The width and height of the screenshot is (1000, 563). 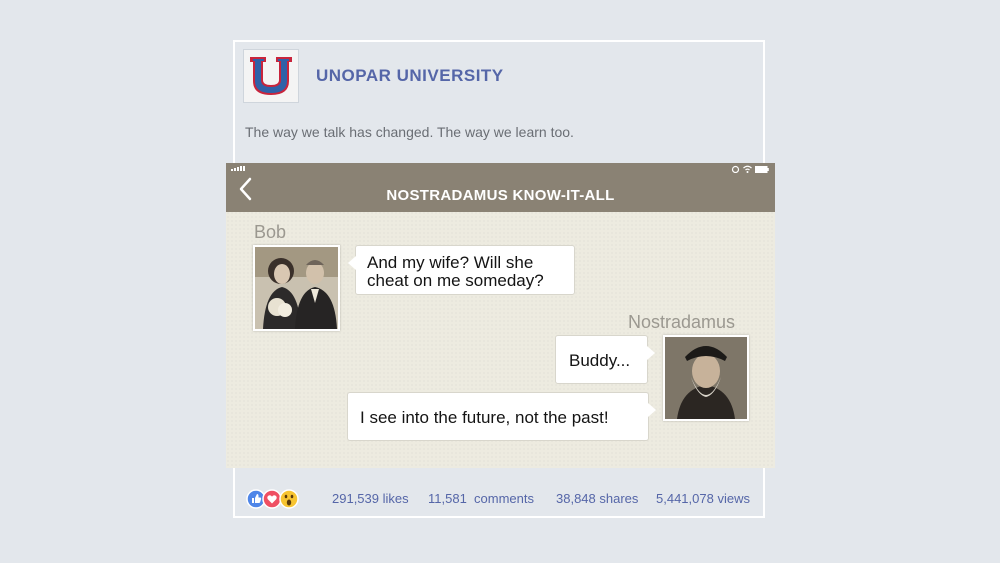 I want to click on wow-icon, so click(x=289, y=499).